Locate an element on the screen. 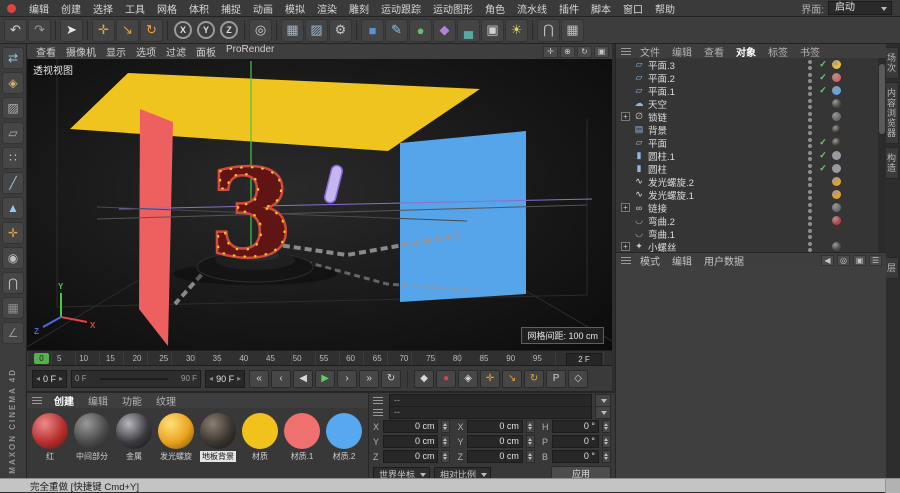 Image resolution: width=900 pixels, height=493 pixels. texture-mode-icon: ▨ is located at coordinates (13, 108).